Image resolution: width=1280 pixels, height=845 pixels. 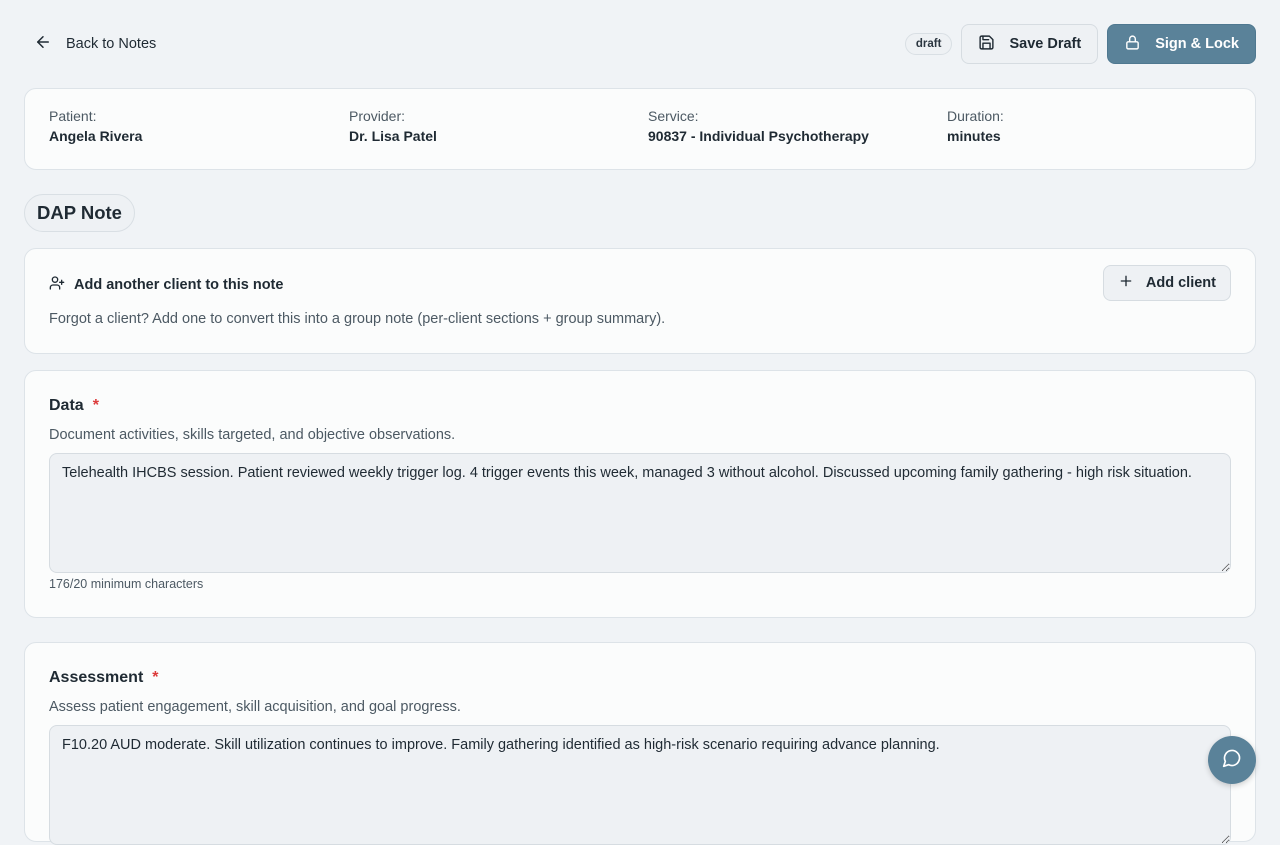 I want to click on data-char-count: 176/20 minimum characters, so click(x=126, y=584).